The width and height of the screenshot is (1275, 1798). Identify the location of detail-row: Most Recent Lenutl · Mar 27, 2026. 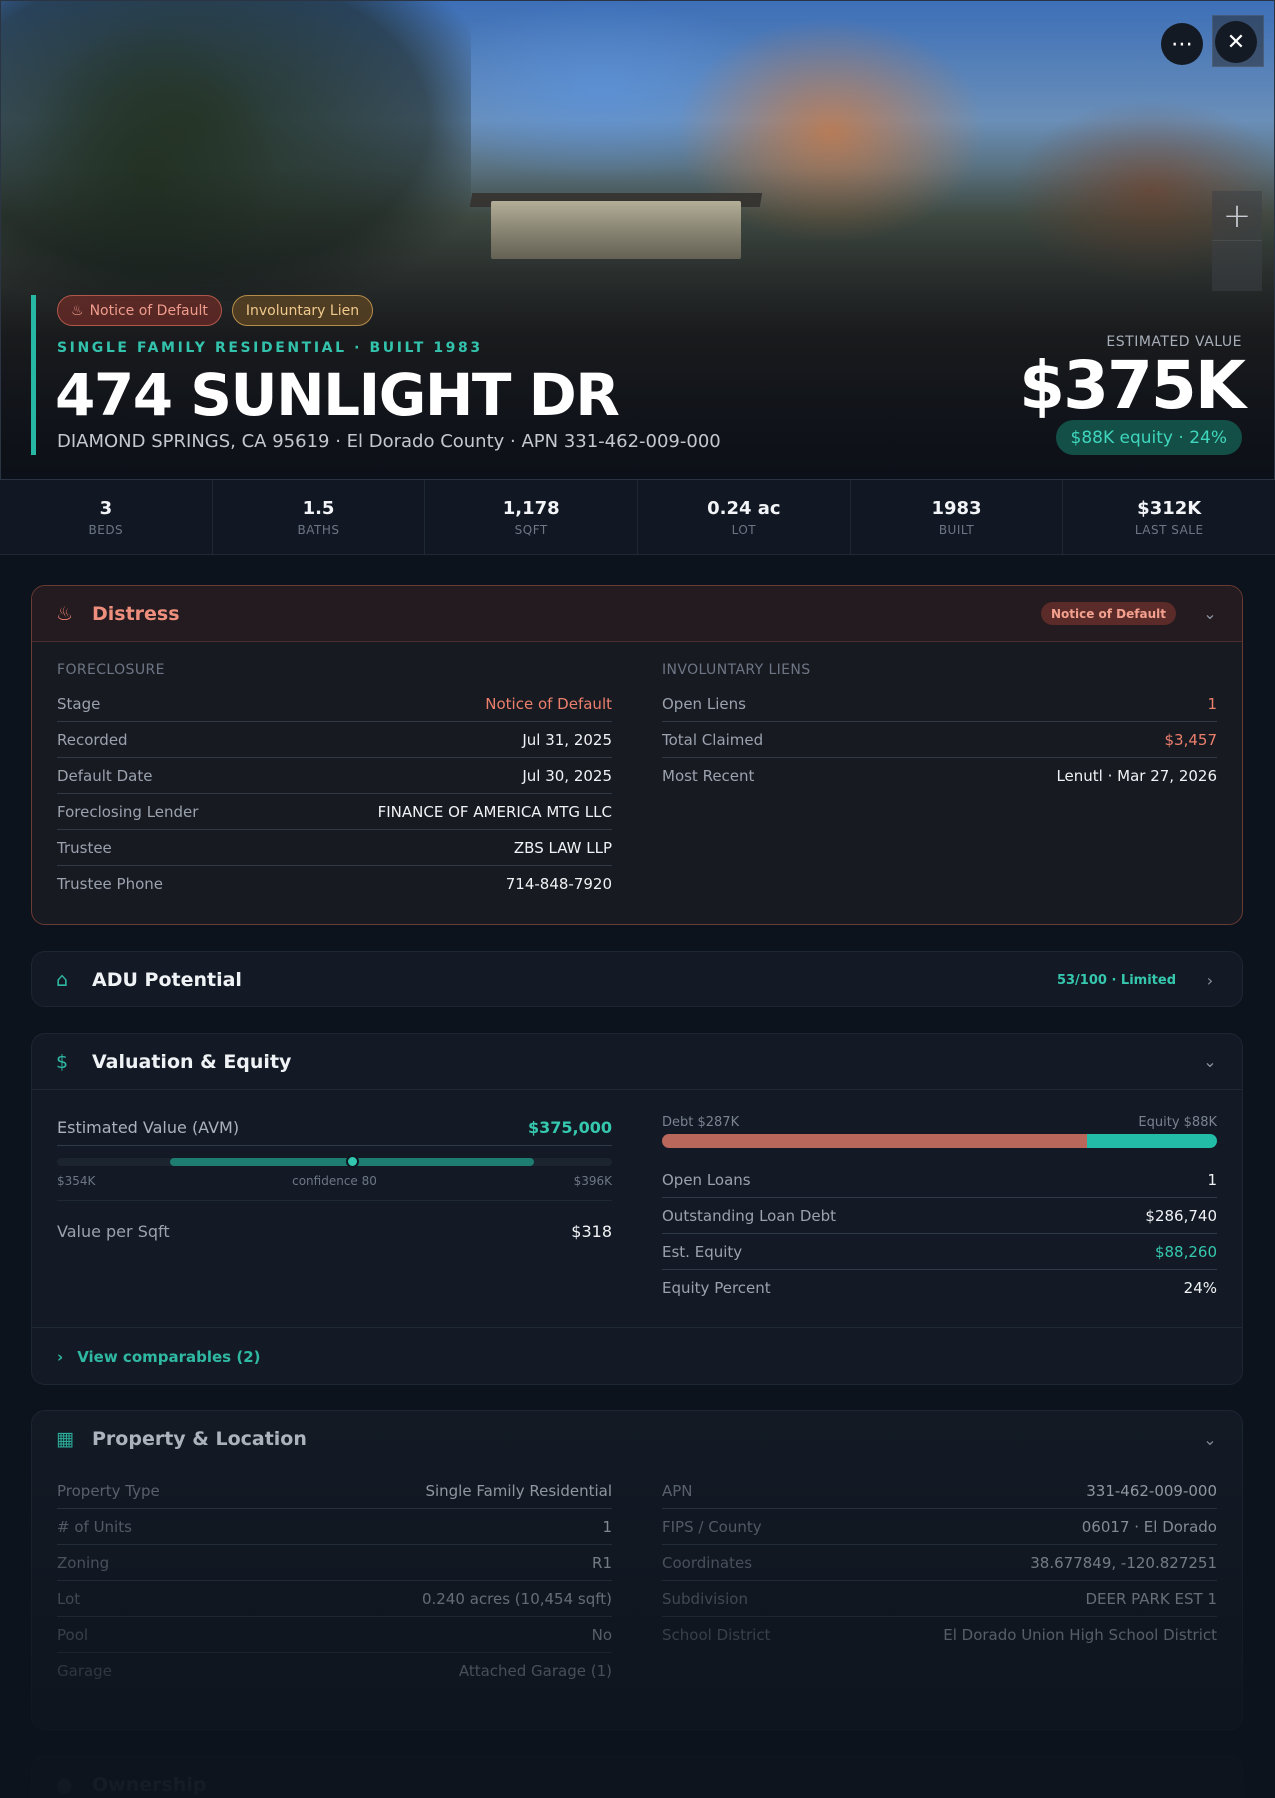
(939, 776).